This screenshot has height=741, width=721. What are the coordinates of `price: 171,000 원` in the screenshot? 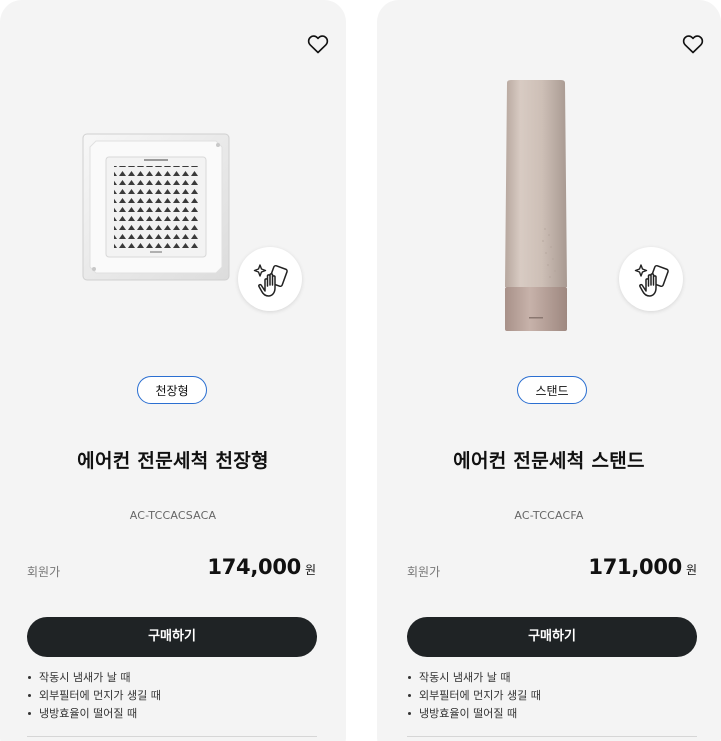 It's located at (642, 567).